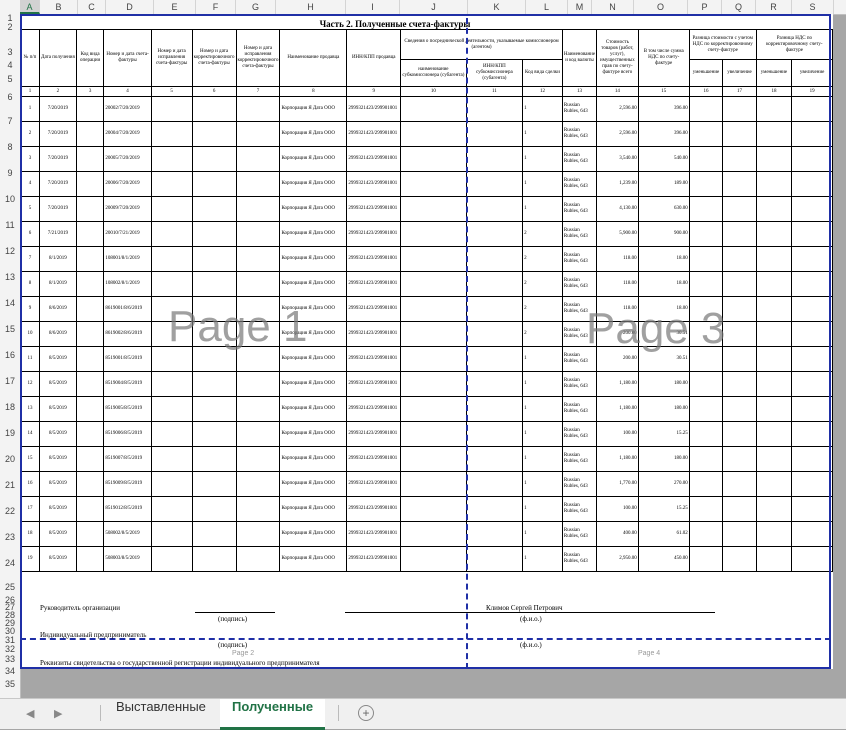 This screenshot has height=730, width=846. I want to click on table-cell: 13, so click(30, 409).